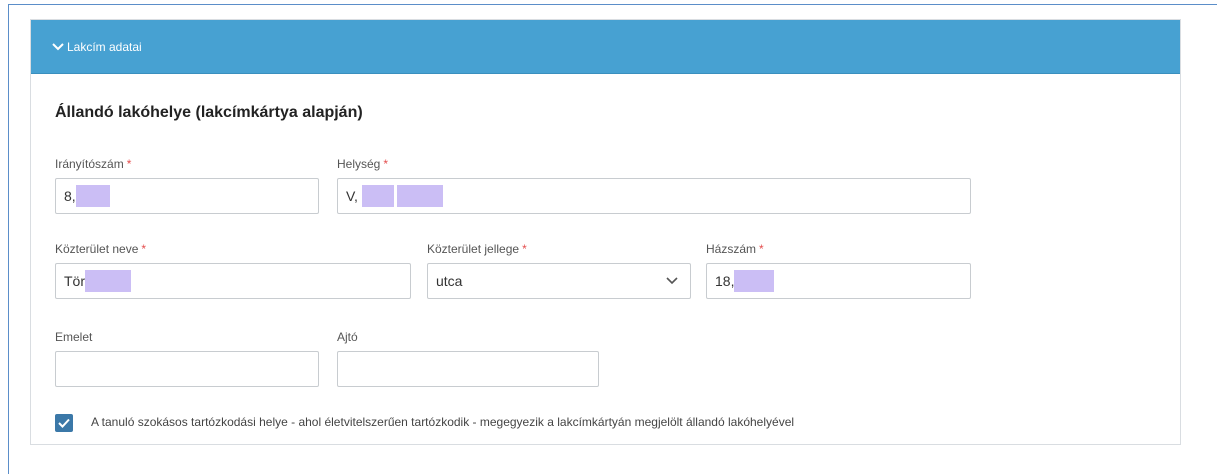 The image size is (1217, 474). I want to click on house-number-label: Házszám *, so click(735, 249).